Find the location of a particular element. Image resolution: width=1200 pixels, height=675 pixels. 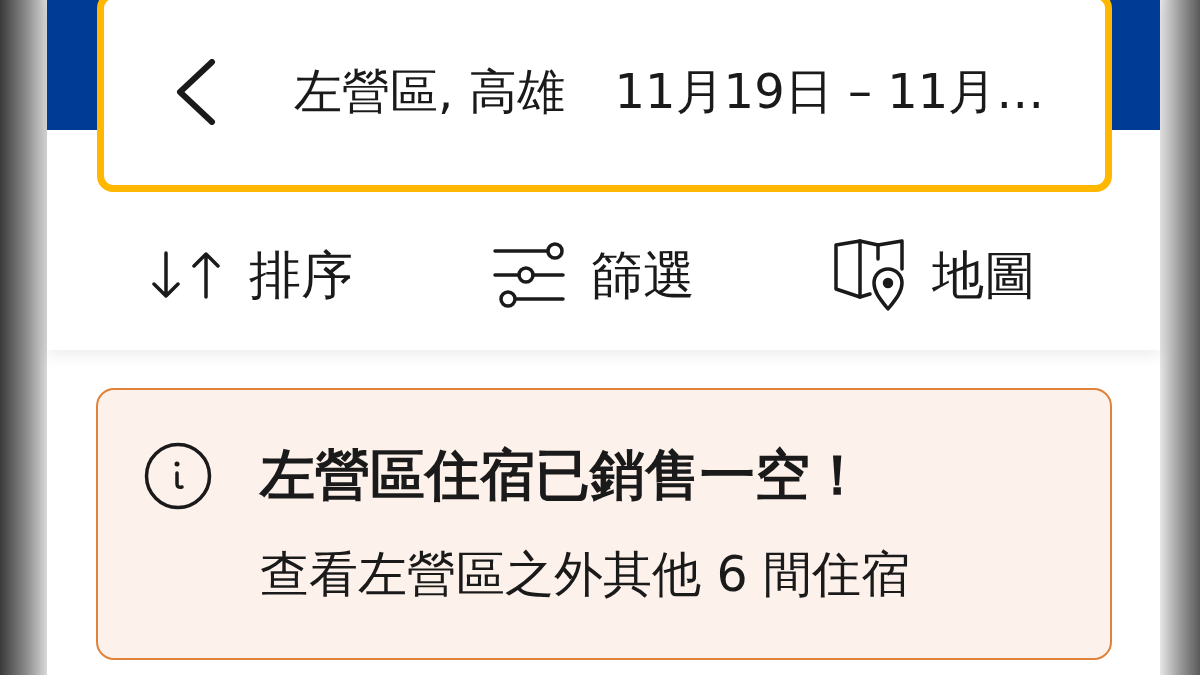

map-button: 地圖 is located at coordinates (935, 275).